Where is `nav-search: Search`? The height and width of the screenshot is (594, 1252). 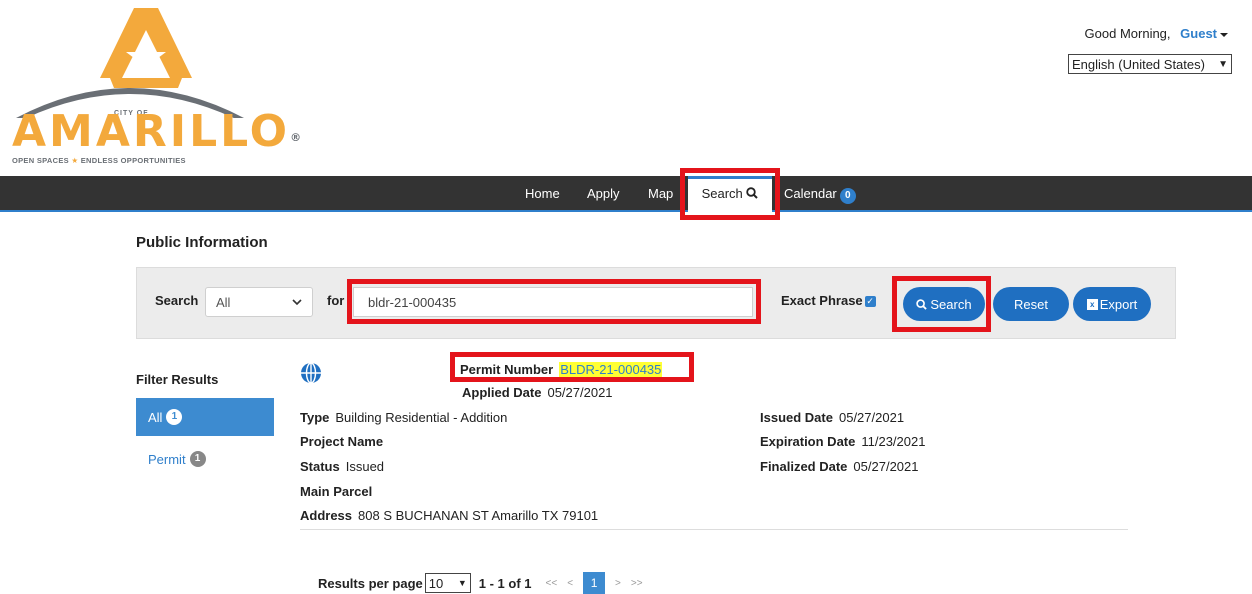 nav-search: Search is located at coordinates (730, 195).